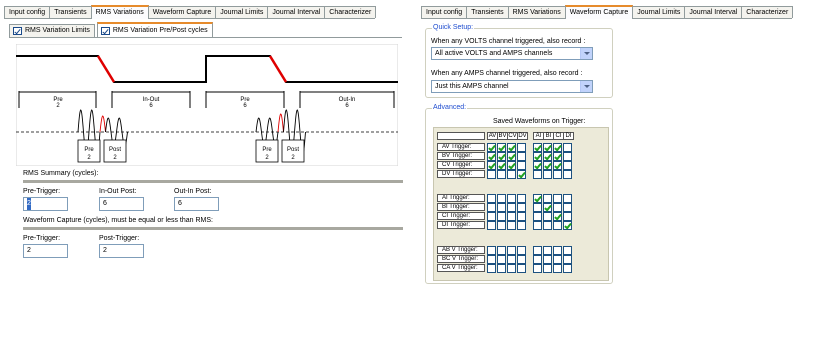 This screenshot has width=823, height=343. Describe the element at coordinates (461, 136) in the screenshot. I see `matrix-corner-button` at that location.